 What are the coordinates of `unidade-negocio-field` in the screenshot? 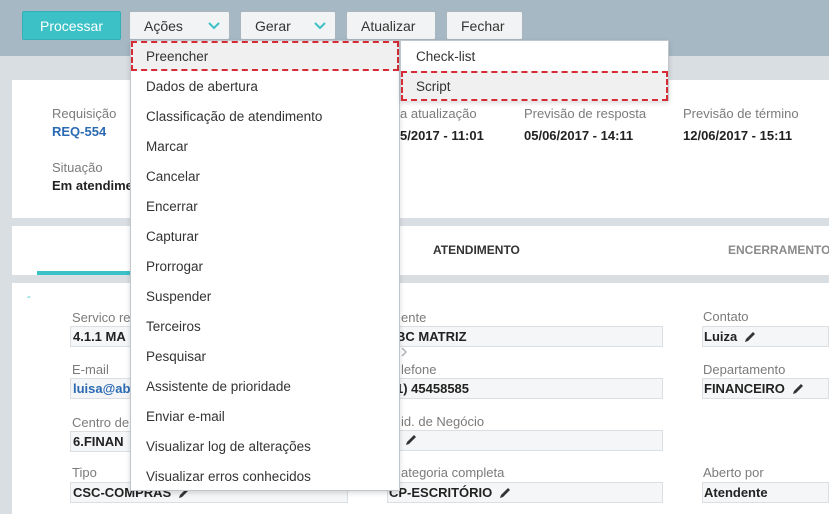 It's located at (525, 440).